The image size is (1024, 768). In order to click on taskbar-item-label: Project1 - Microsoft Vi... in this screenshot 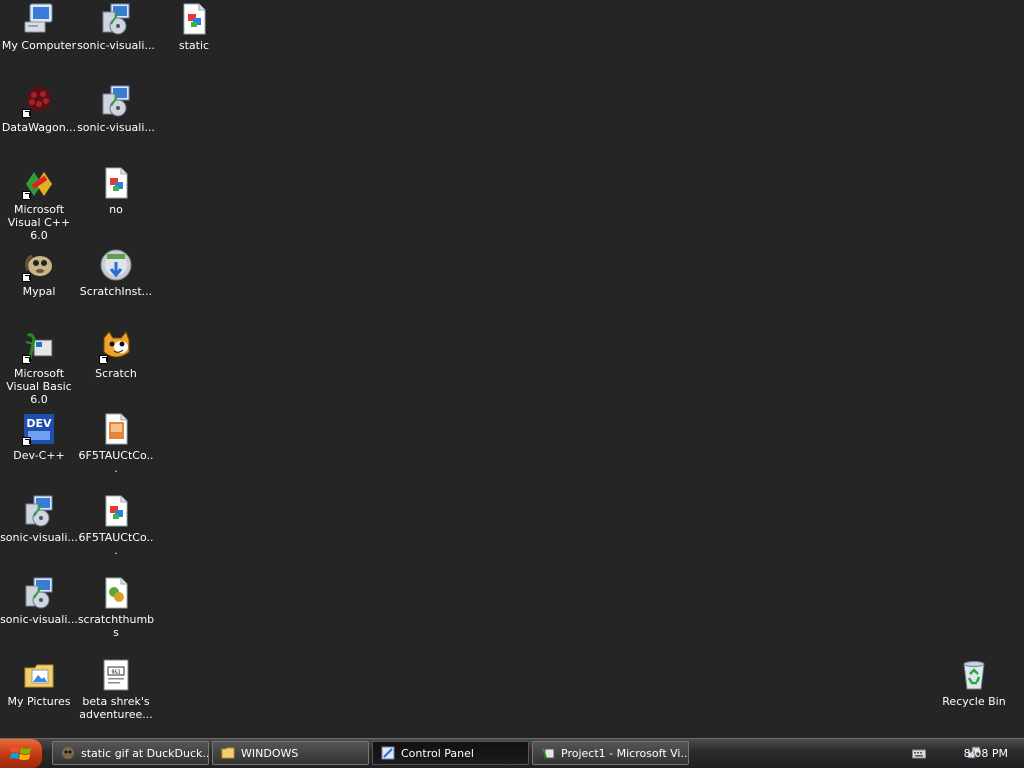, I will do `click(625, 753)`.